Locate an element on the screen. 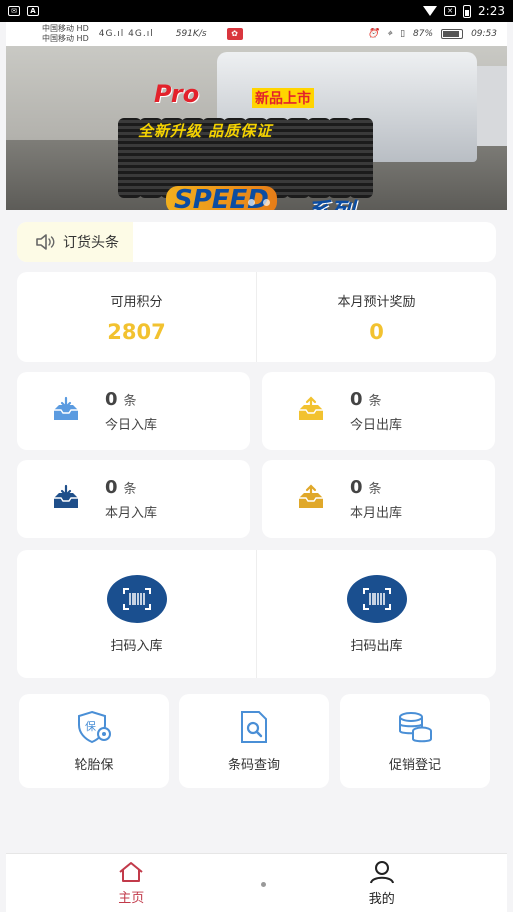 The image size is (513, 912). phone-time: 09:53 is located at coordinates (484, 34).